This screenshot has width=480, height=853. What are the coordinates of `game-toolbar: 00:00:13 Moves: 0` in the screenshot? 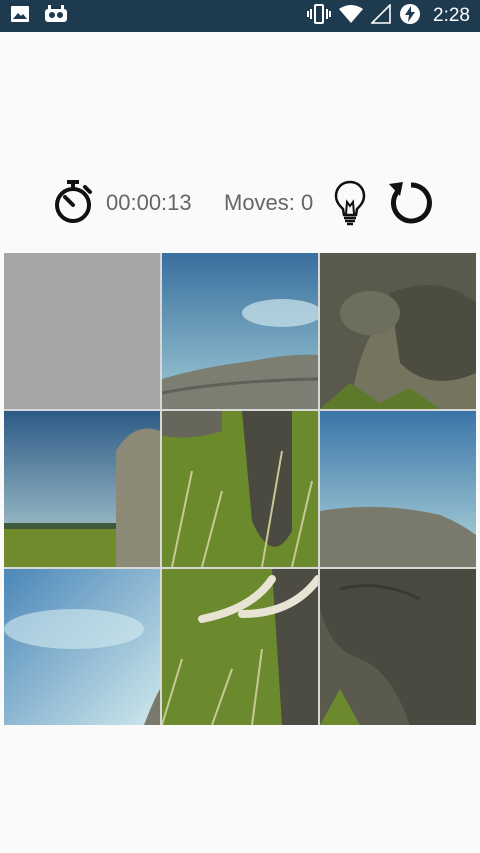 It's located at (240, 204).